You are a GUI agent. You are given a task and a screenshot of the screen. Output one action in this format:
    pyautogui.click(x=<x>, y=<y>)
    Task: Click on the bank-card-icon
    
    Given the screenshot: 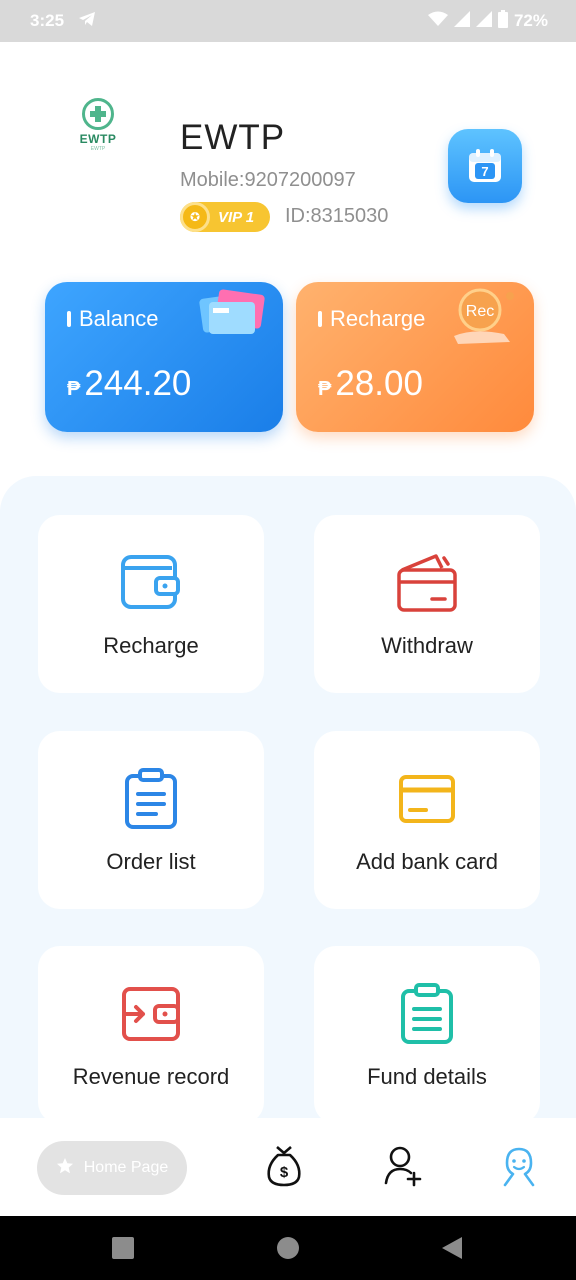 What is the action you would take?
    pyautogui.click(x=427, y=799)
    